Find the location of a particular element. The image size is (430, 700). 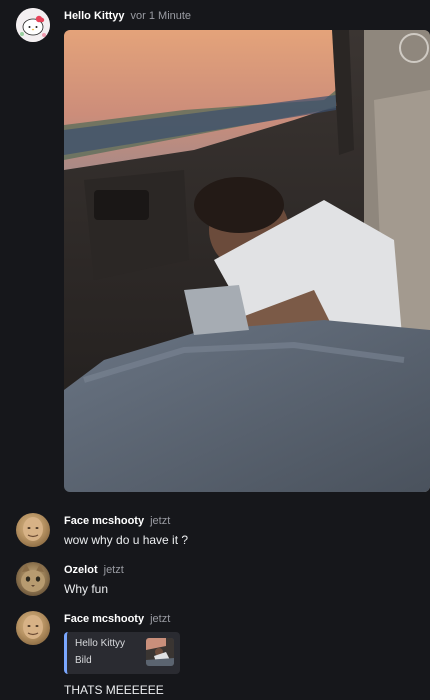

reply-author: Hello Kittyy is located at coordinates (100, 643).